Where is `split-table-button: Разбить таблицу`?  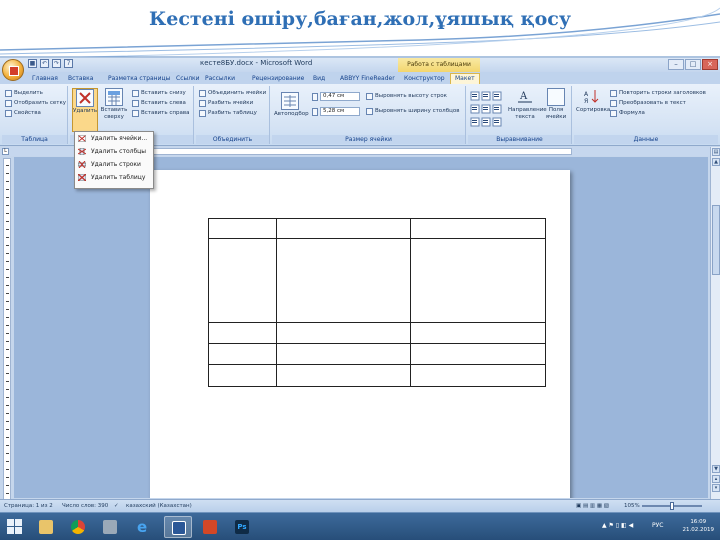 split-table-button: Разбить таблицу is located at coordinates (232, 113).